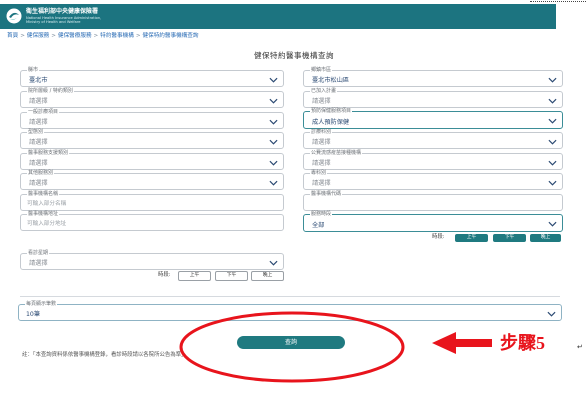  What do you see at coordinates (152, 160) in the screenshot?
I see `support-type-select: 醫事服務支援類別 請選擇` at bounding box center [152, 160].